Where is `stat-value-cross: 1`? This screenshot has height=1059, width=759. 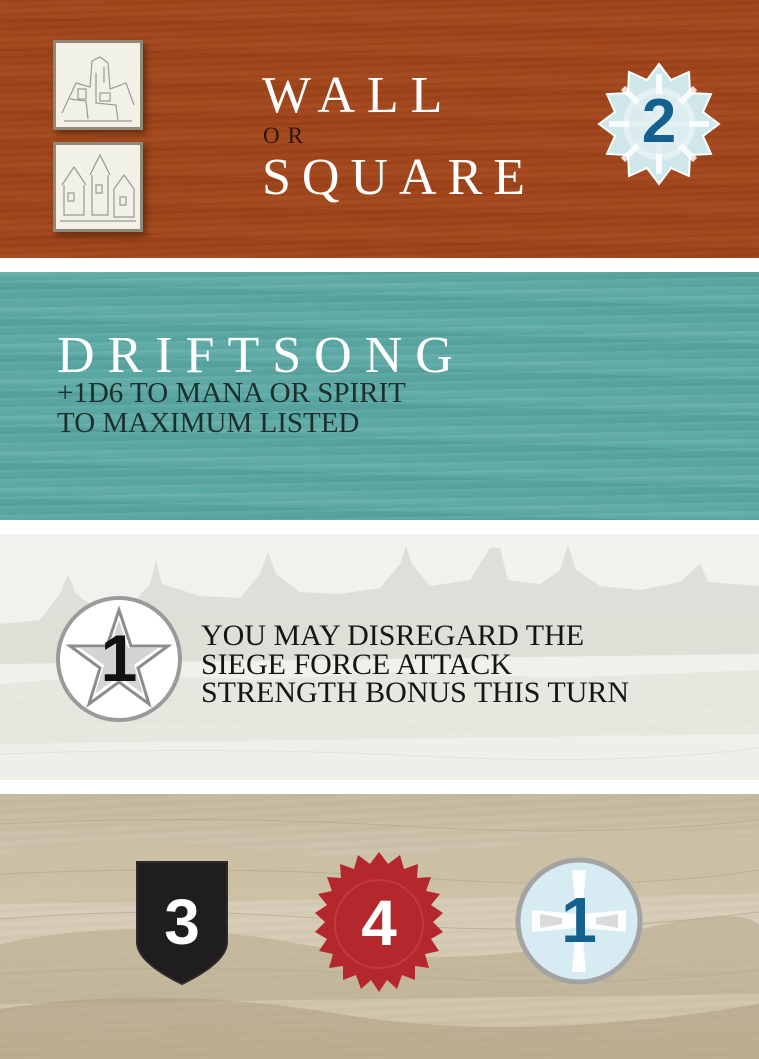 stat-value-cross: 1 is located at coordinates (579, 920).